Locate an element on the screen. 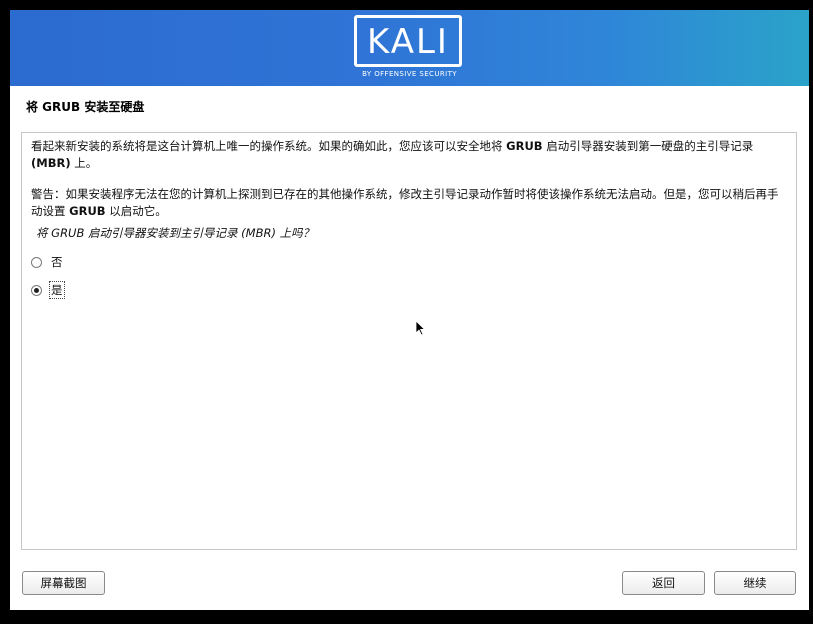 This screenshot has width=813, height=624. logo-text: KALI is located at coordinates (408, 42).